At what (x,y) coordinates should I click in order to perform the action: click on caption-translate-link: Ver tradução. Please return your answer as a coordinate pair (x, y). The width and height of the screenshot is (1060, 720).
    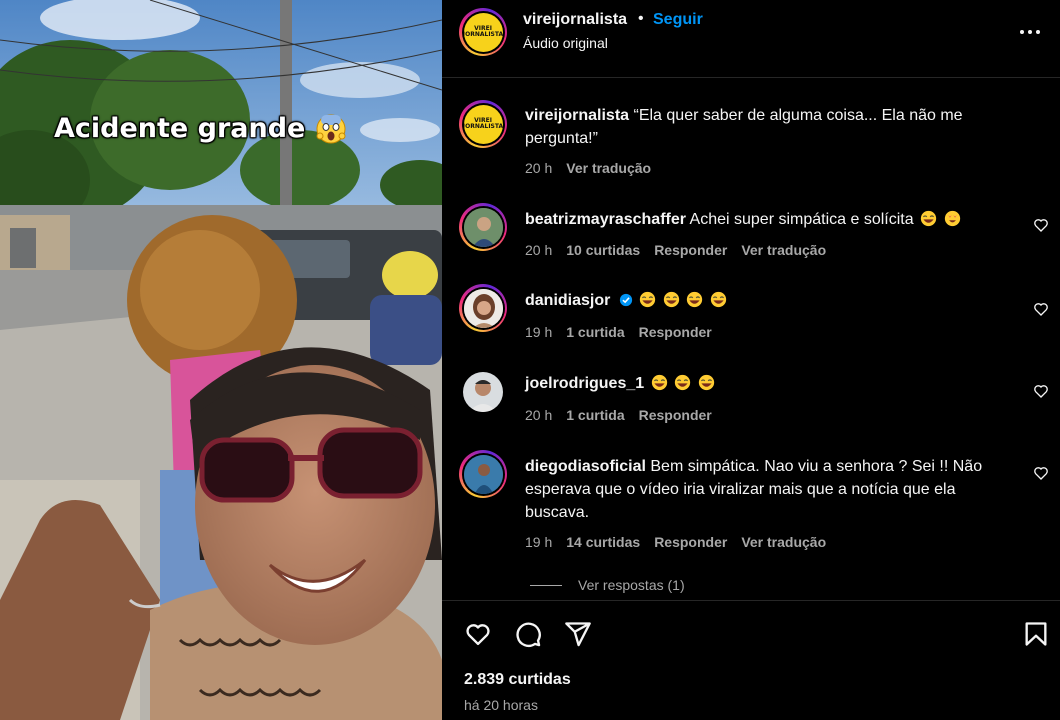
    Looking at the image, I should click on (608, 168).